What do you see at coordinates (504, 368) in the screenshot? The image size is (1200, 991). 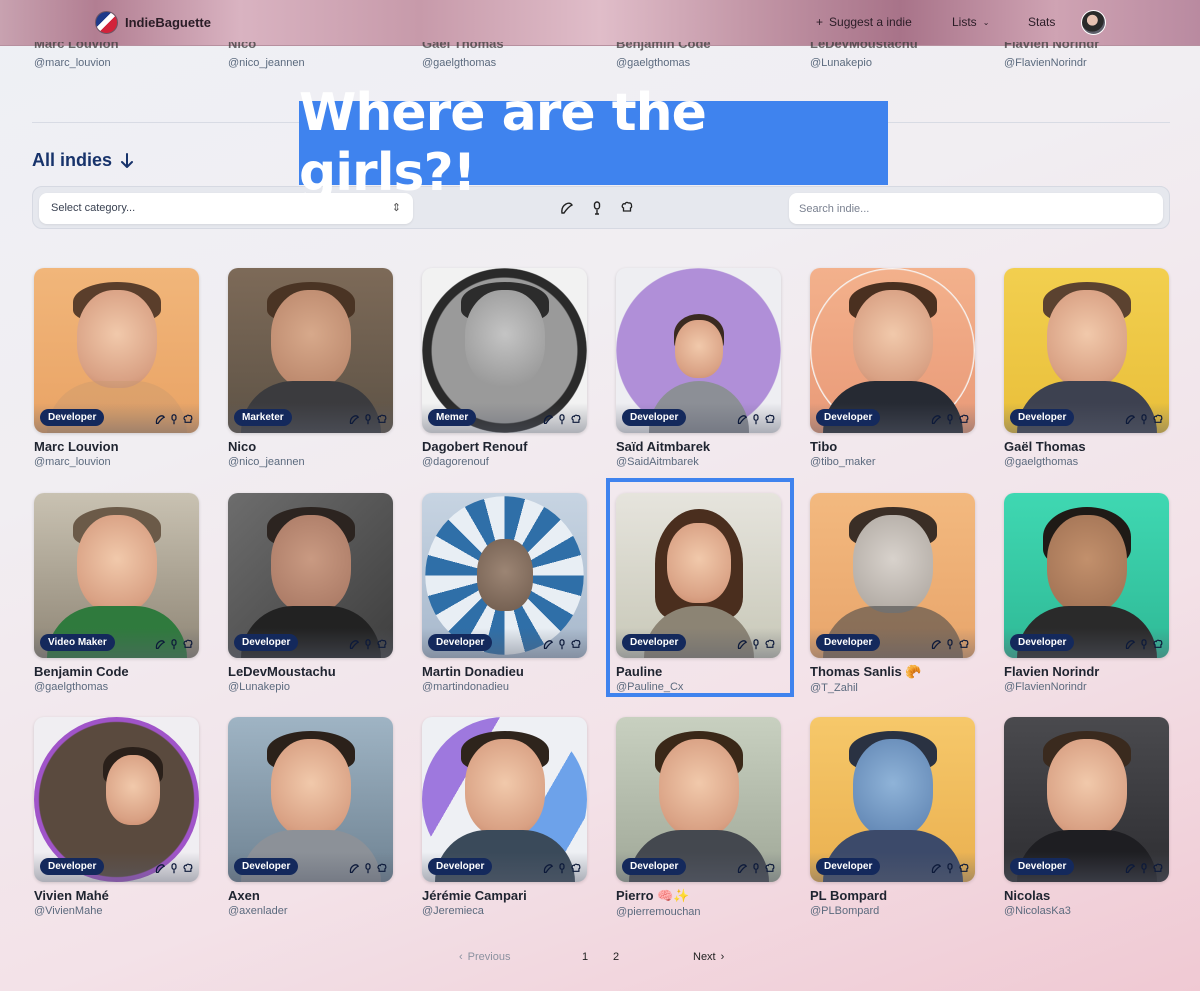 I see `indie-card: Memer Dagobert Renouf @dagorenouf` at bounding box center [504, 368].